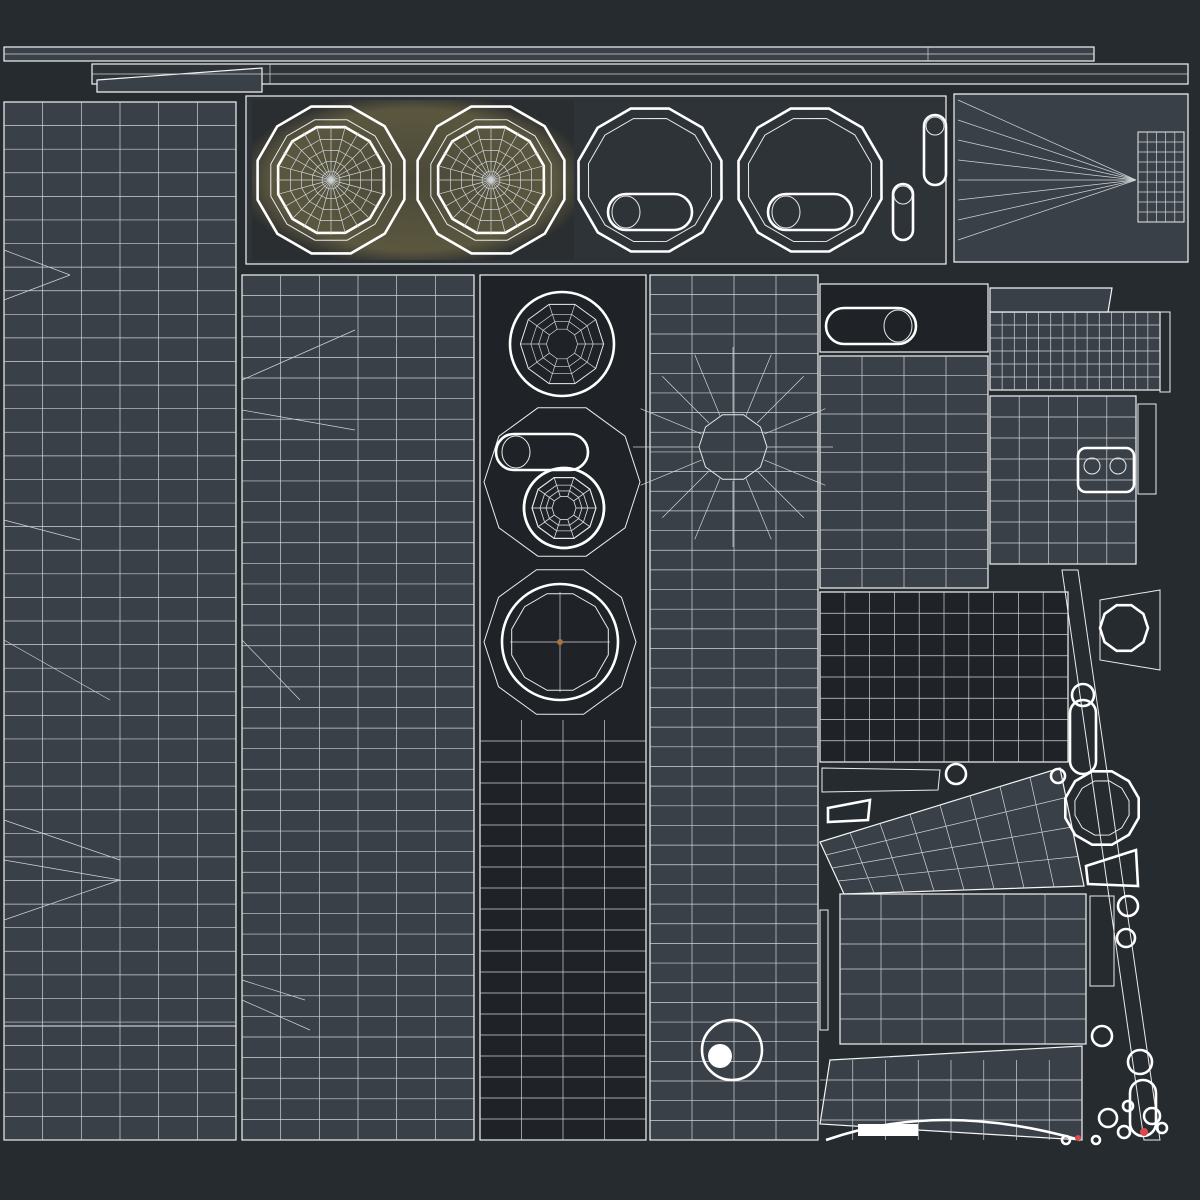 This screenshot has height=1200, width=1200. Describe the element at coordinates (563, 930) in the screenshot. I see `grid-wire` at that location.